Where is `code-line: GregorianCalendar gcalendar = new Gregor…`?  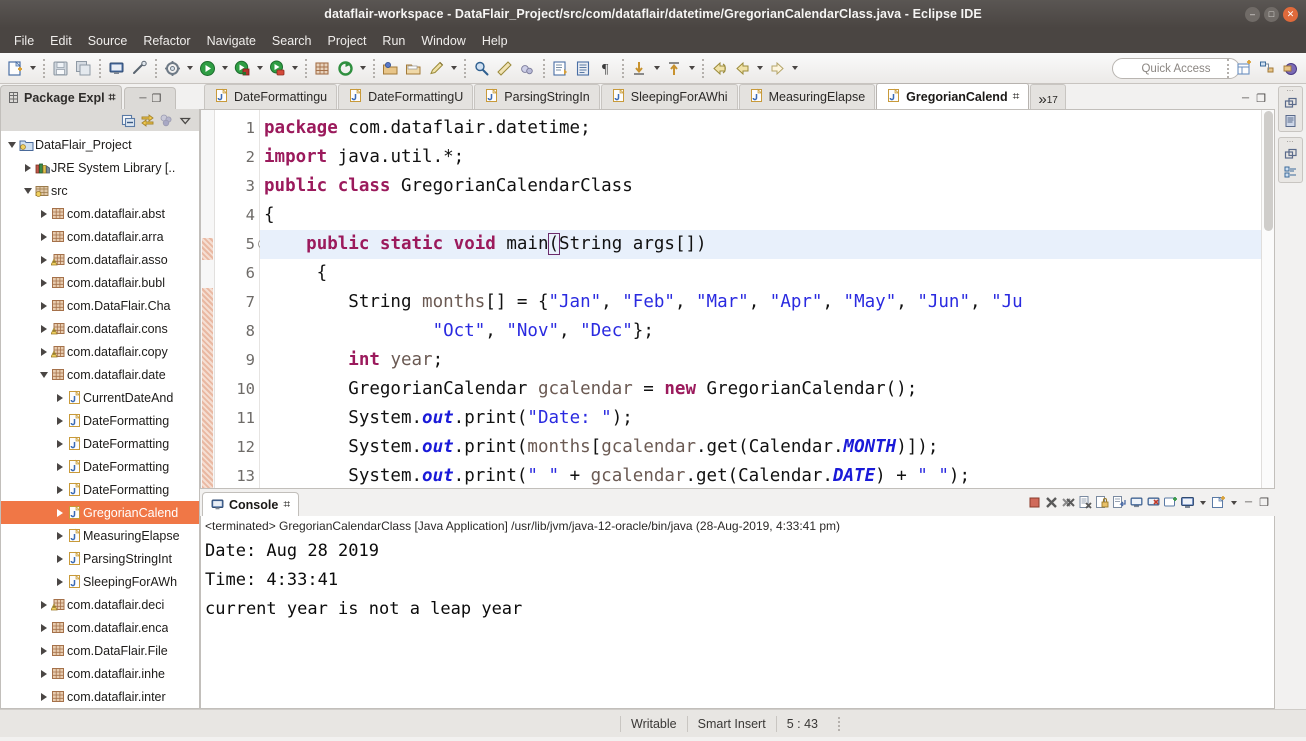 code-line: GregorianCalendar gcalendar = new Gregor… is located at coordinates (767, 389).